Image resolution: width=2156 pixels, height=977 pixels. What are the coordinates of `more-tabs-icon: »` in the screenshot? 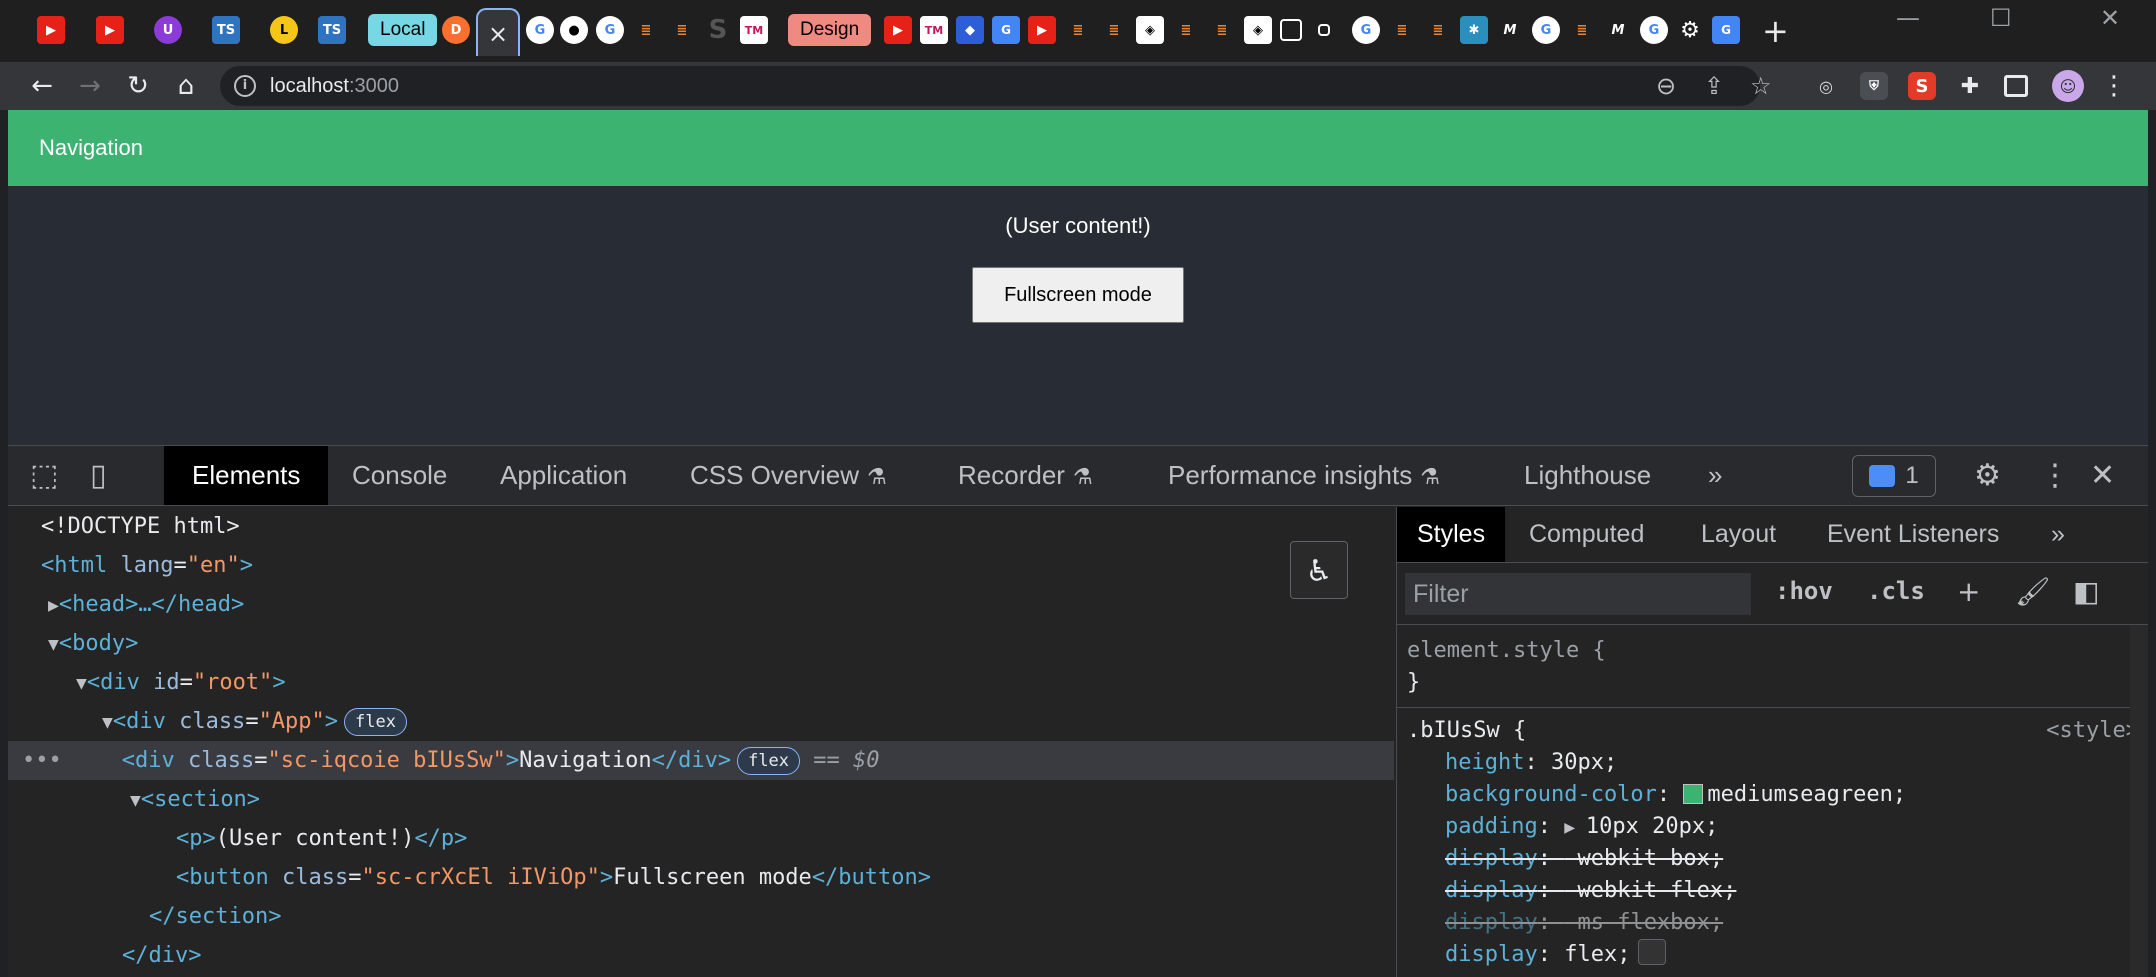 It's located at (1715, 475).